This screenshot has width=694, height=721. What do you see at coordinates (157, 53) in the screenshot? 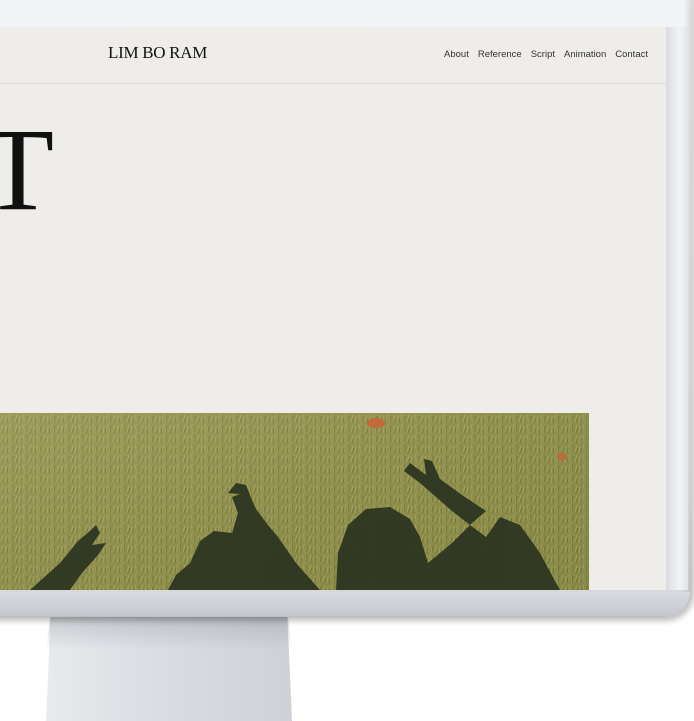
I see `site-logo: LIM BO RAM` at bounding box center [157, 53].